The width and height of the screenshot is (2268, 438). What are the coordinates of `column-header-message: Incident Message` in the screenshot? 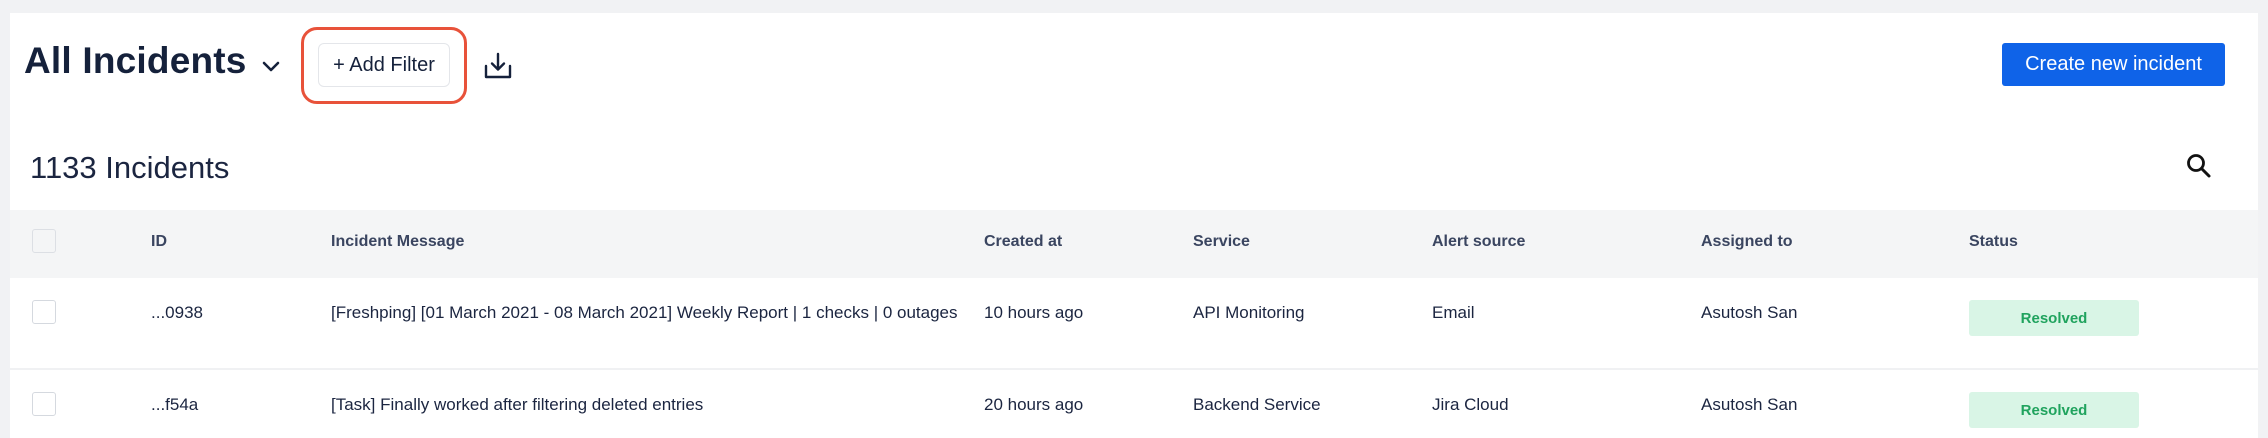 It's located at (397, 242).